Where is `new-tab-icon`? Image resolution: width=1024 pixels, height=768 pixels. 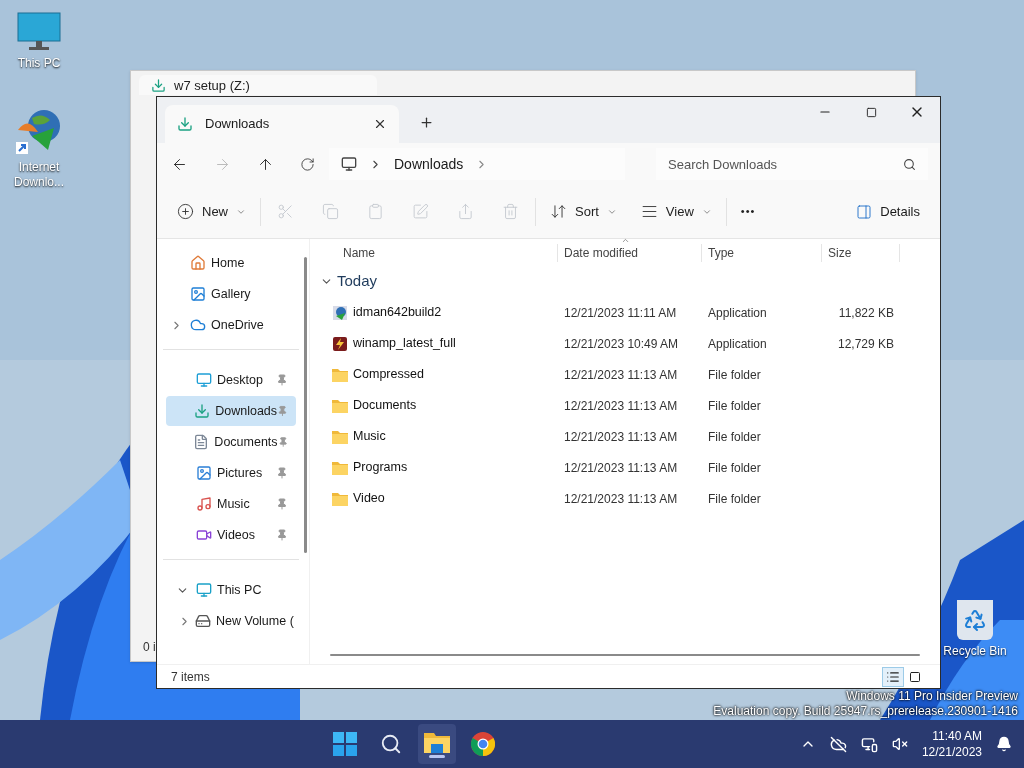
new-tab-icon is located at coordinates (426, 122).